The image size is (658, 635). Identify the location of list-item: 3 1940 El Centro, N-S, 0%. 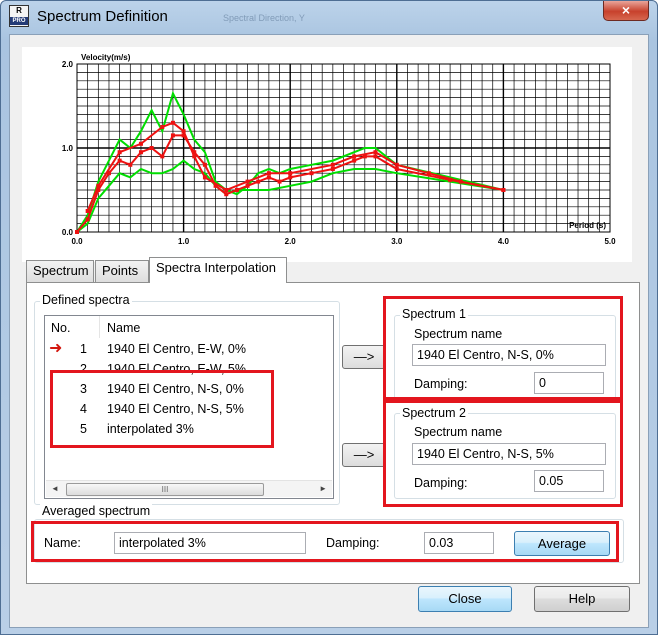
(189, 390).